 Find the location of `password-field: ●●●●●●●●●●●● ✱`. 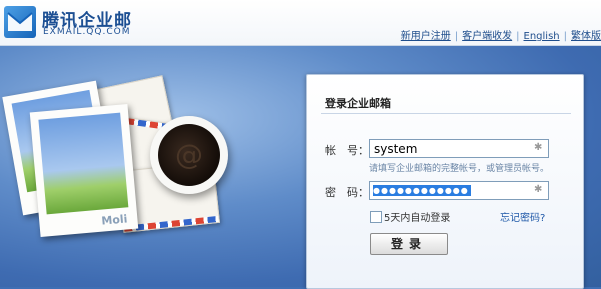

password-field: ●●●●●●●●●●●● ✱ is located at coordinates (459, 190).